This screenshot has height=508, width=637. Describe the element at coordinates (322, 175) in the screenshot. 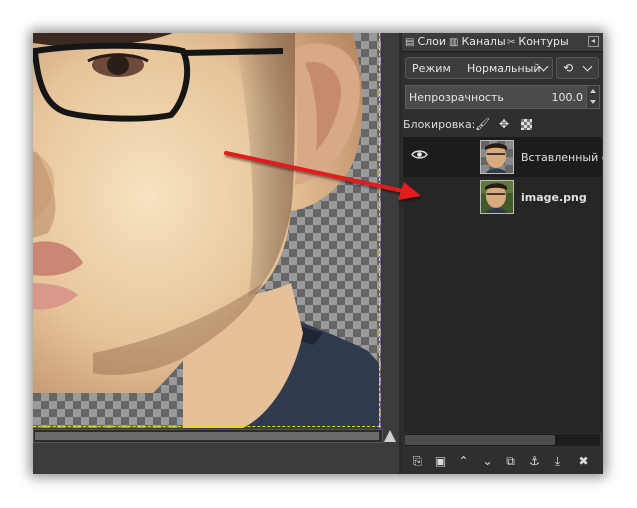

I see `annotation-arrow` at that location.